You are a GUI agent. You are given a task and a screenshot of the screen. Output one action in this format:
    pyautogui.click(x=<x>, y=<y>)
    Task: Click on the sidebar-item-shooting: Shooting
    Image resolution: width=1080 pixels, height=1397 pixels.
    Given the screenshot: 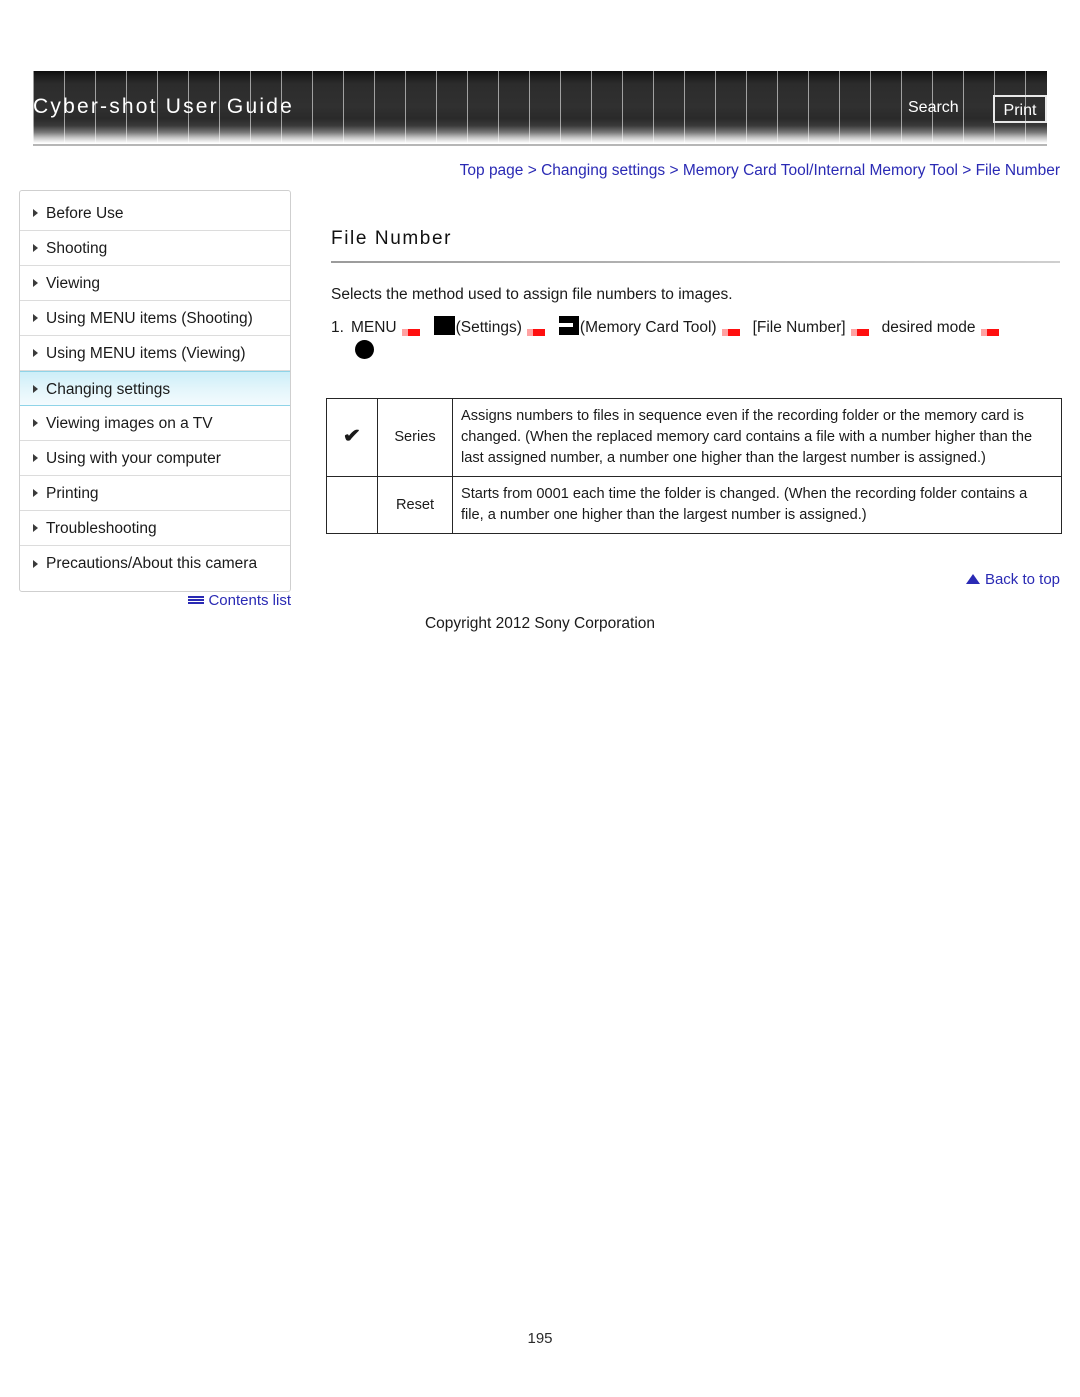 What is the action you would take?
    pyautogui.click(x=155, y=248)
    